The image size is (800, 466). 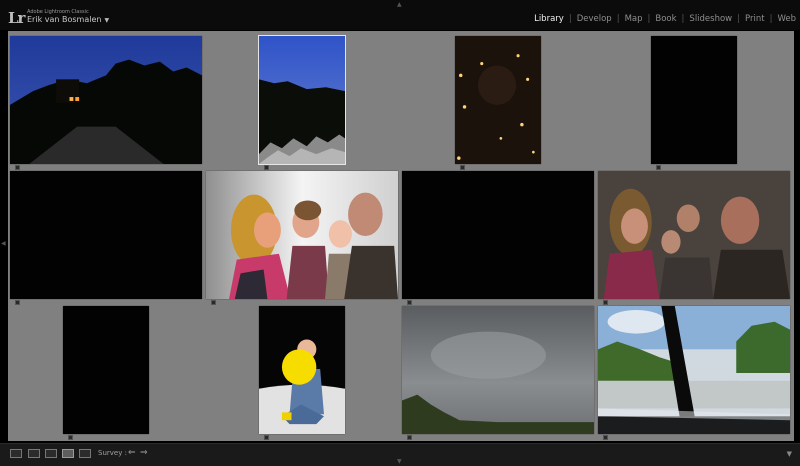 What do you see at coordinates (789, 454) in the screenshot?
I see `toolbar-menu-icon: ▼` at bounding box center [789, 454].